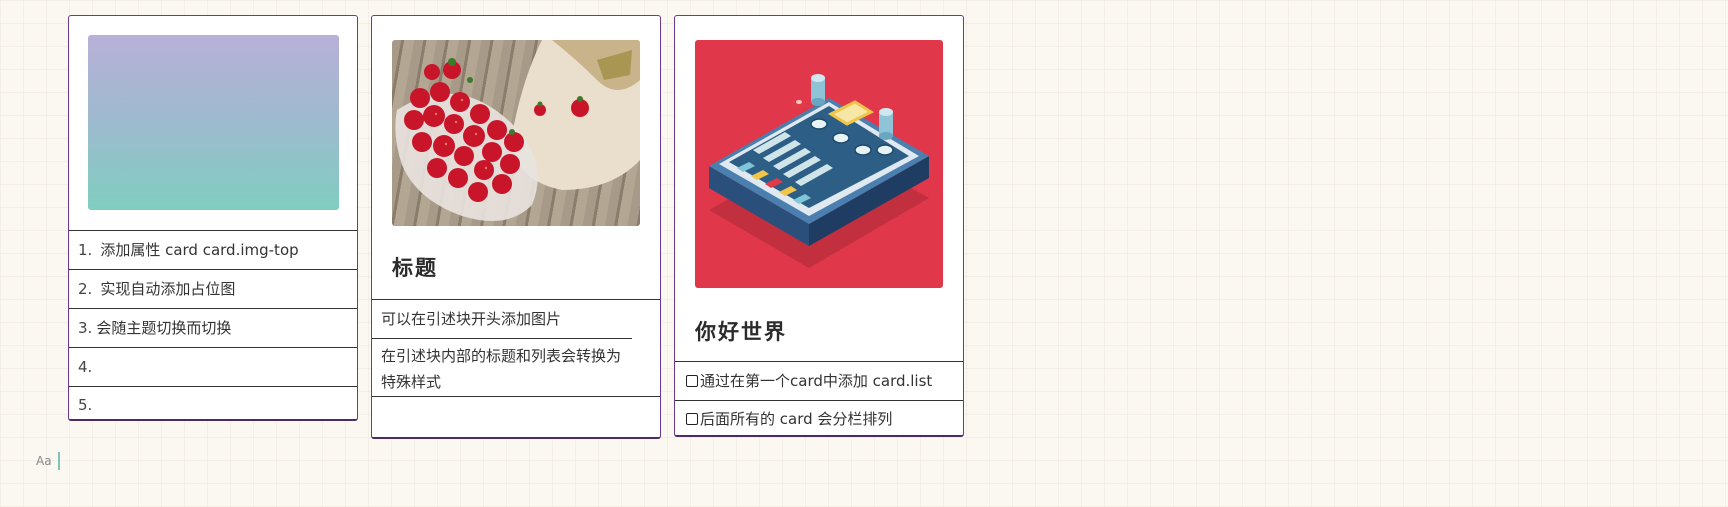 This screenshot has height=507, width=1728. I want to click on editor-line: Aa, so click(48, 461).